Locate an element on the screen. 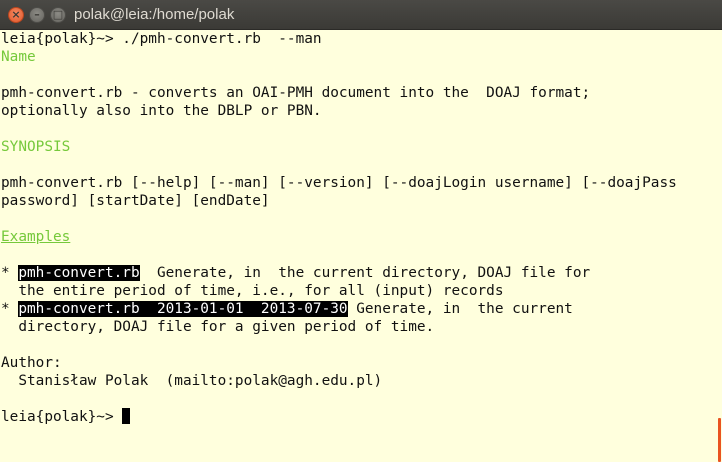  command-line: leia{polak}~> ./pmh-convert.rb --man is located at coordinates (161, 39).